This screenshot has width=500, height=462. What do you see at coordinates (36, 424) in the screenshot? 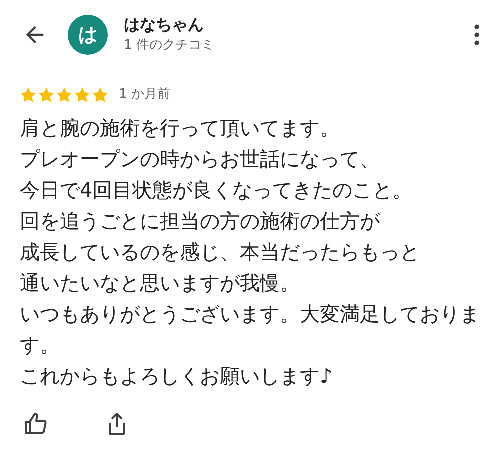
I see `thumbs-up-icon` at bounding box center [36, 424].